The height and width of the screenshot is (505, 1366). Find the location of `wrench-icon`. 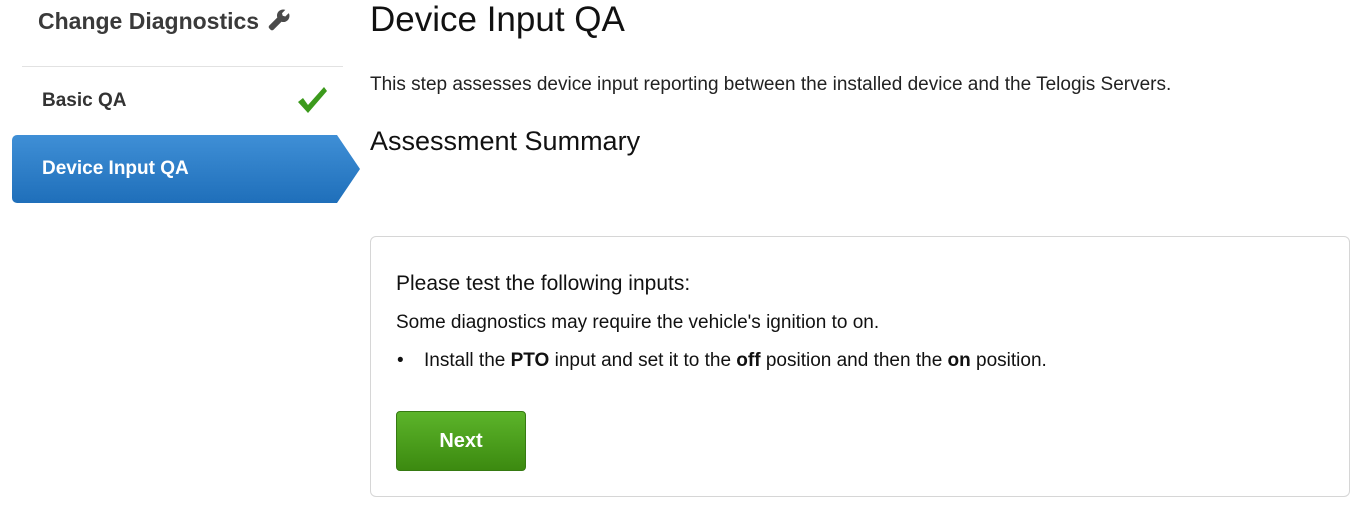

wrench-icon is located at coordinates (279, 19).